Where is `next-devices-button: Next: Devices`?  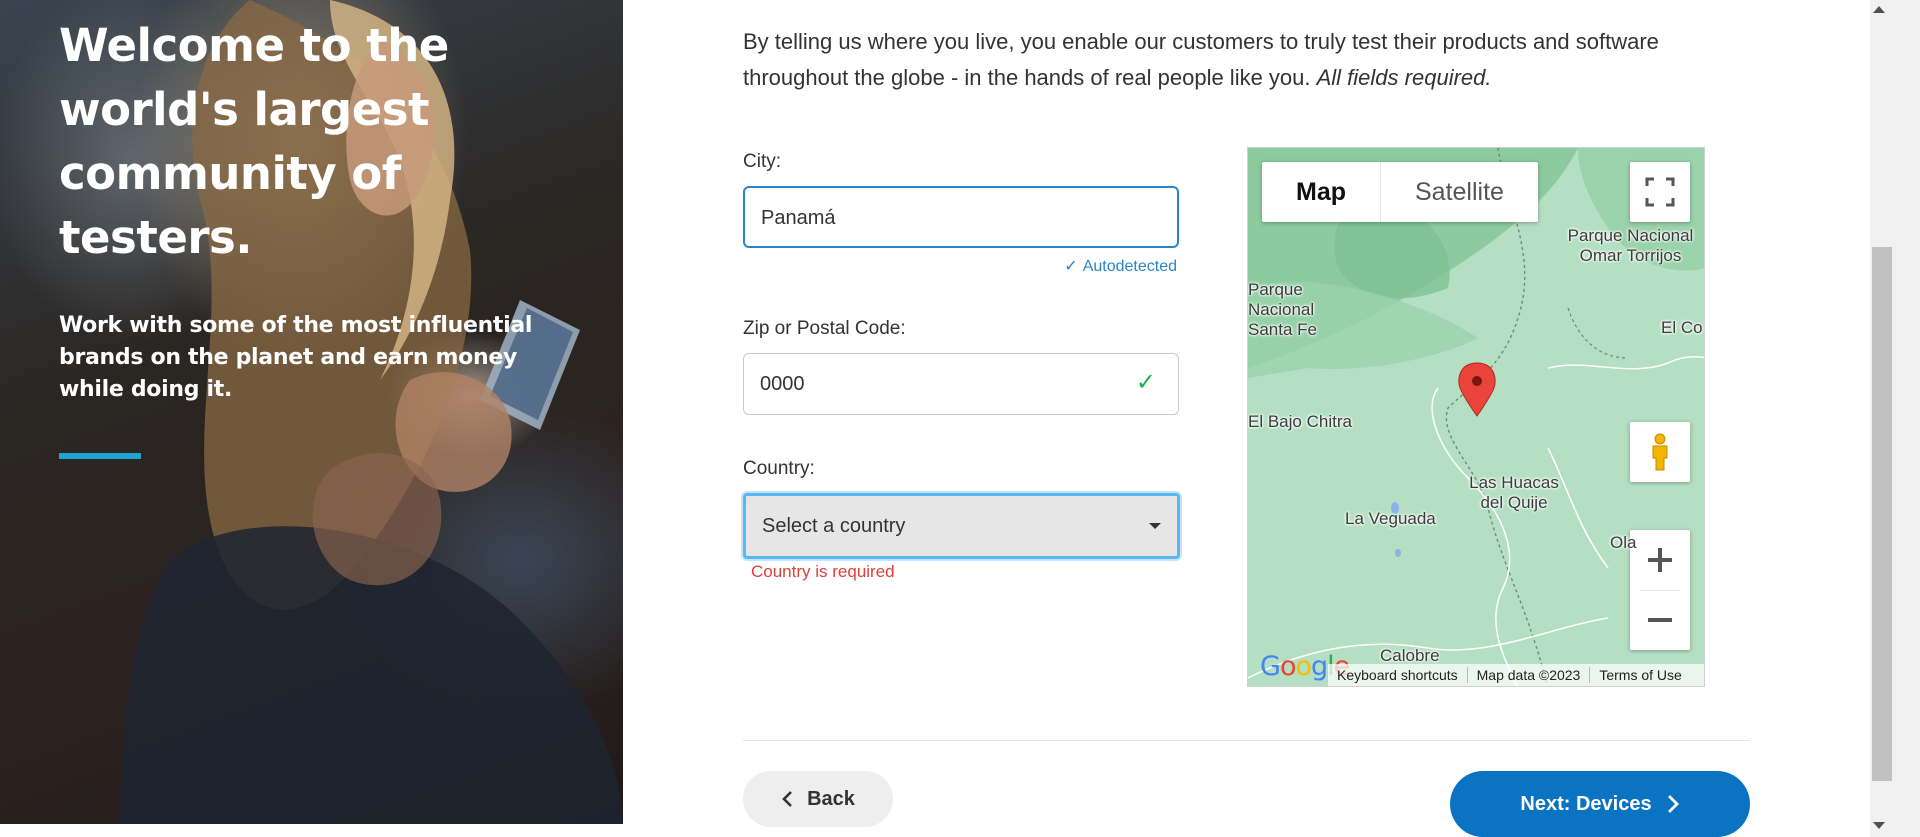 next-devices-button: Next: Devices is located at coordinates (1600, 804).